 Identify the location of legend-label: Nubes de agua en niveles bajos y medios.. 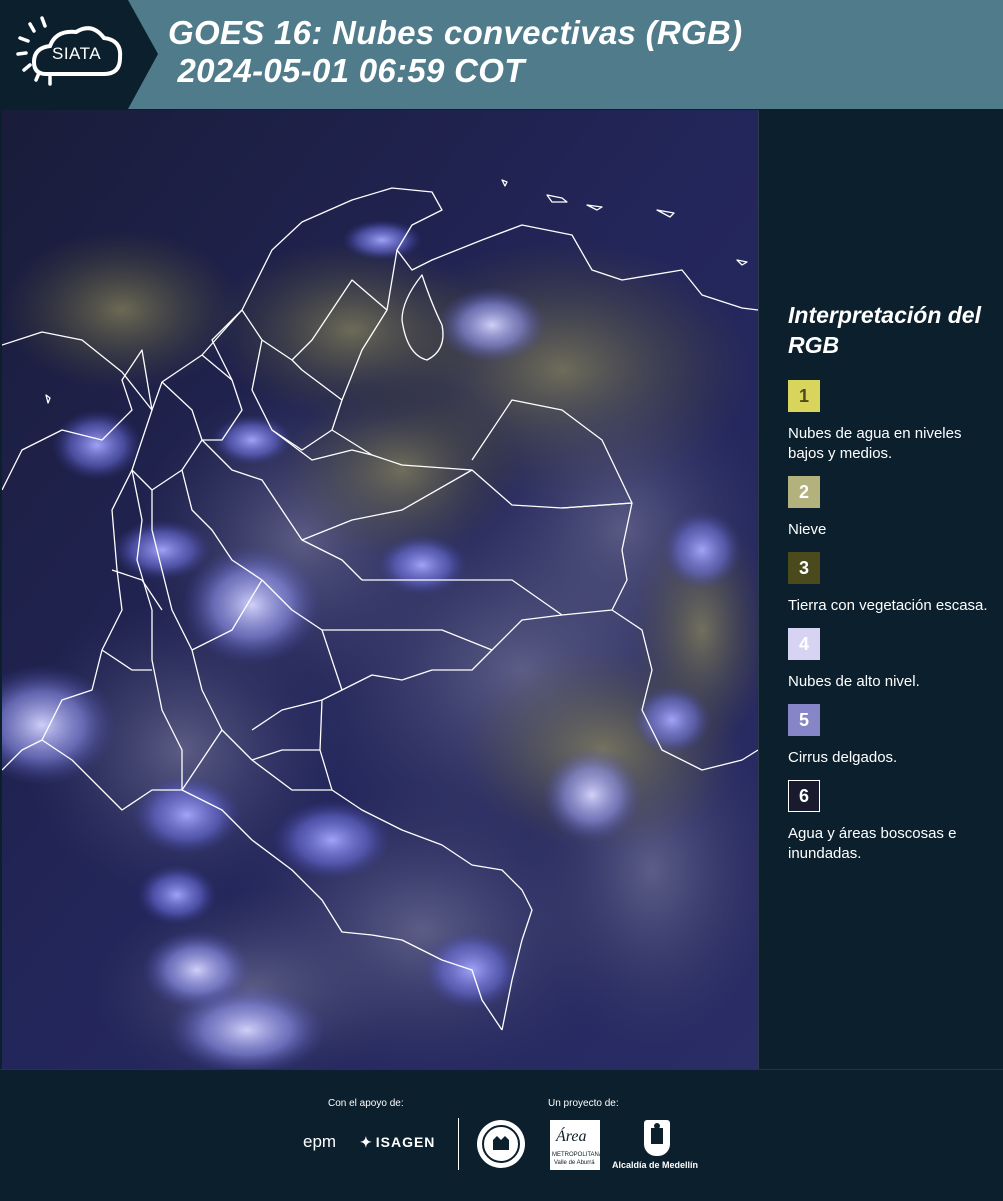
(875, 443).